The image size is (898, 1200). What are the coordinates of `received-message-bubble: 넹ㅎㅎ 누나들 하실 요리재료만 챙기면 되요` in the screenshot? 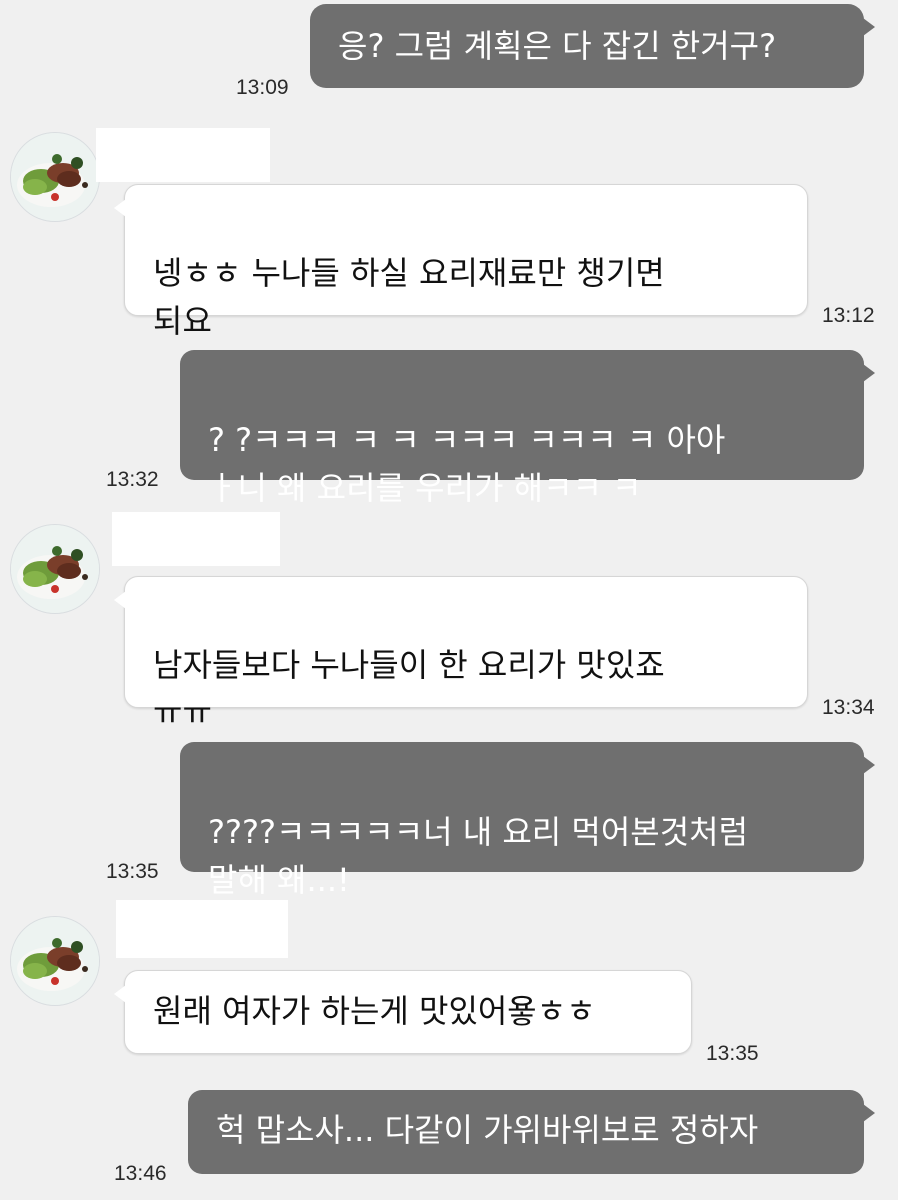 It's located at (461, 262).